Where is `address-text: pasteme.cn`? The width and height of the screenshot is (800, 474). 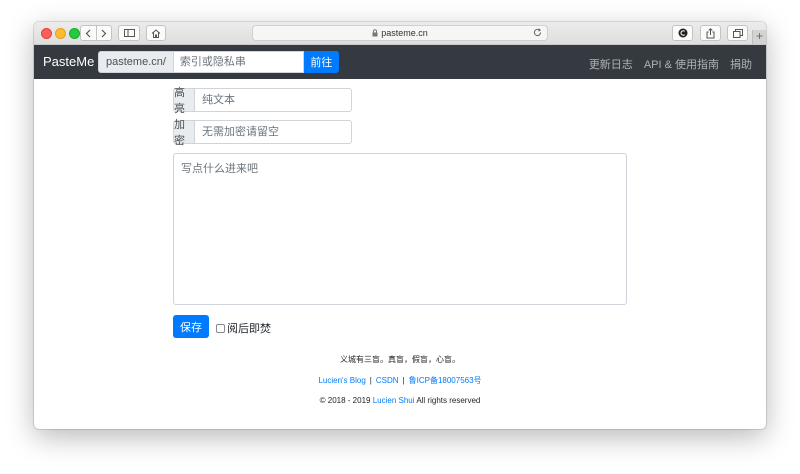
address-text: pasteme.cn is located at coordinates (404, 33).